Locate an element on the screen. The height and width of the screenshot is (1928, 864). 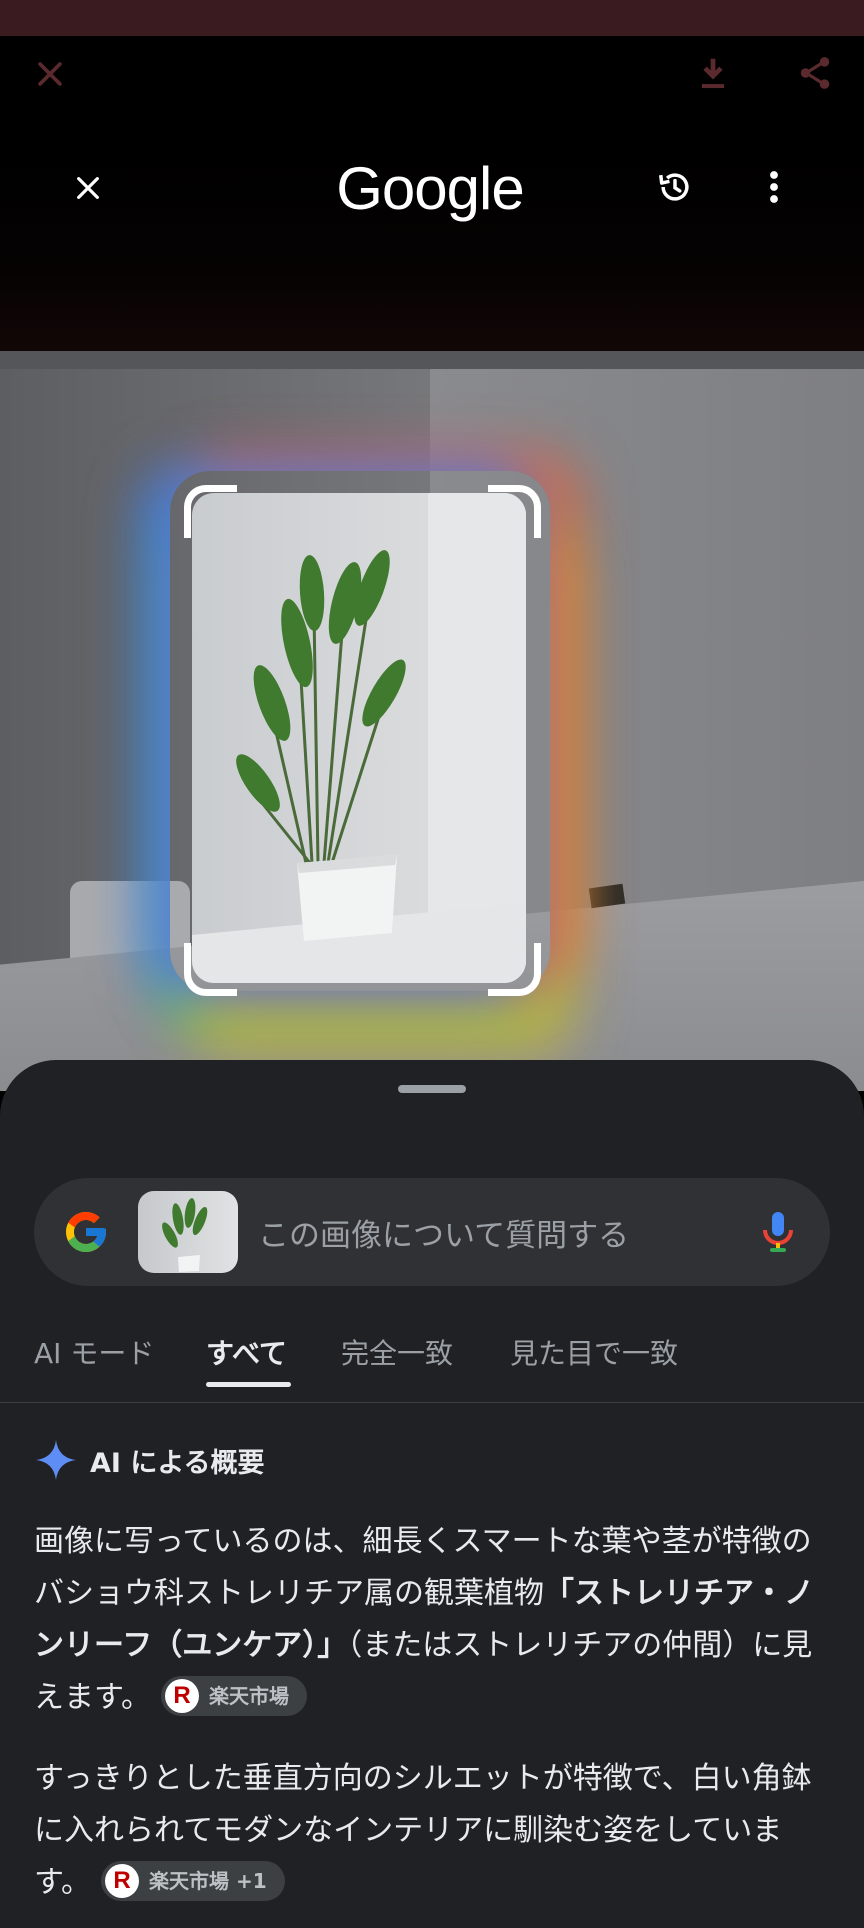
plant-illustration is located at coordinates (321, 745).